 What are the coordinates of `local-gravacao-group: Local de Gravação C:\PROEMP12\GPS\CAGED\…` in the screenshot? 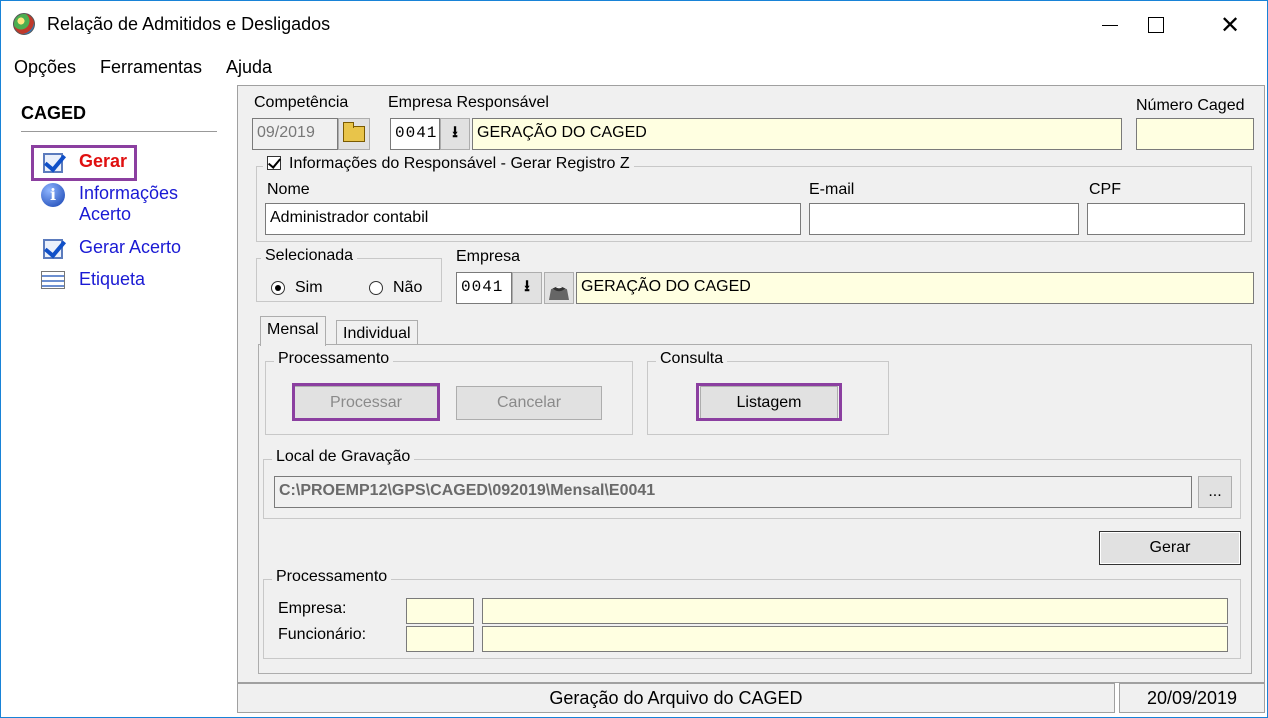 It's located at (752, 483).